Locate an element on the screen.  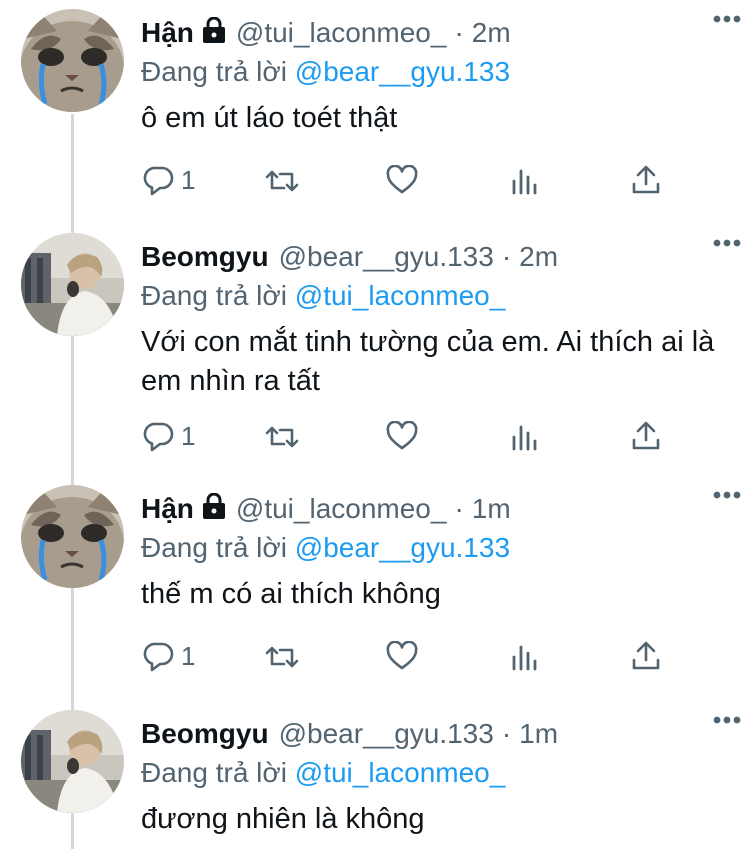
tweet-text: đương nhiên là không is located at coordinates (283, 819).